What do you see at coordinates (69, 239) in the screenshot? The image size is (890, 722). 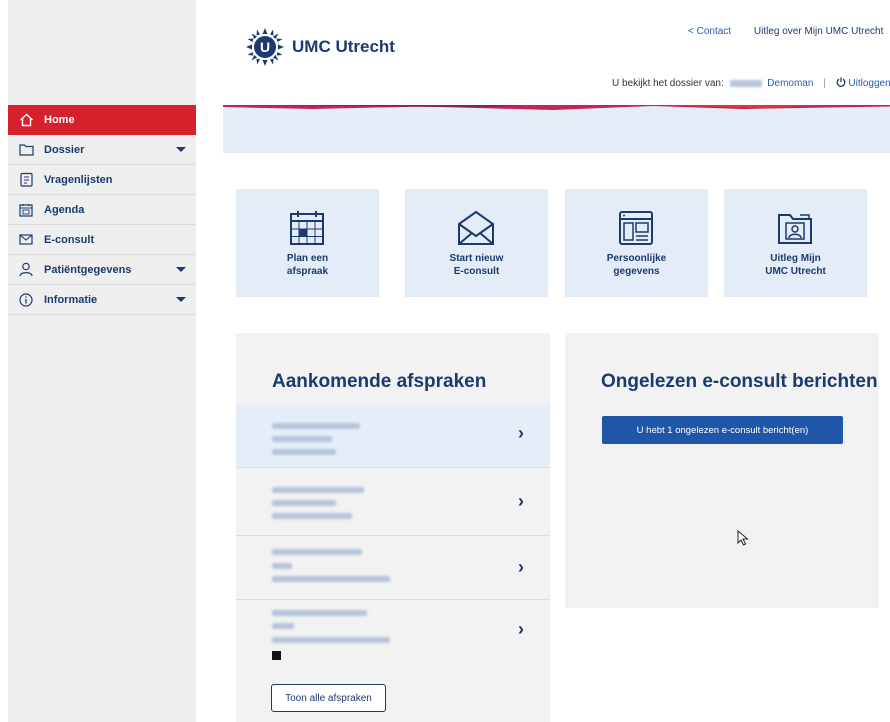 I see `sidebar-item-label: E-consult` at bounding box center [69, 239].